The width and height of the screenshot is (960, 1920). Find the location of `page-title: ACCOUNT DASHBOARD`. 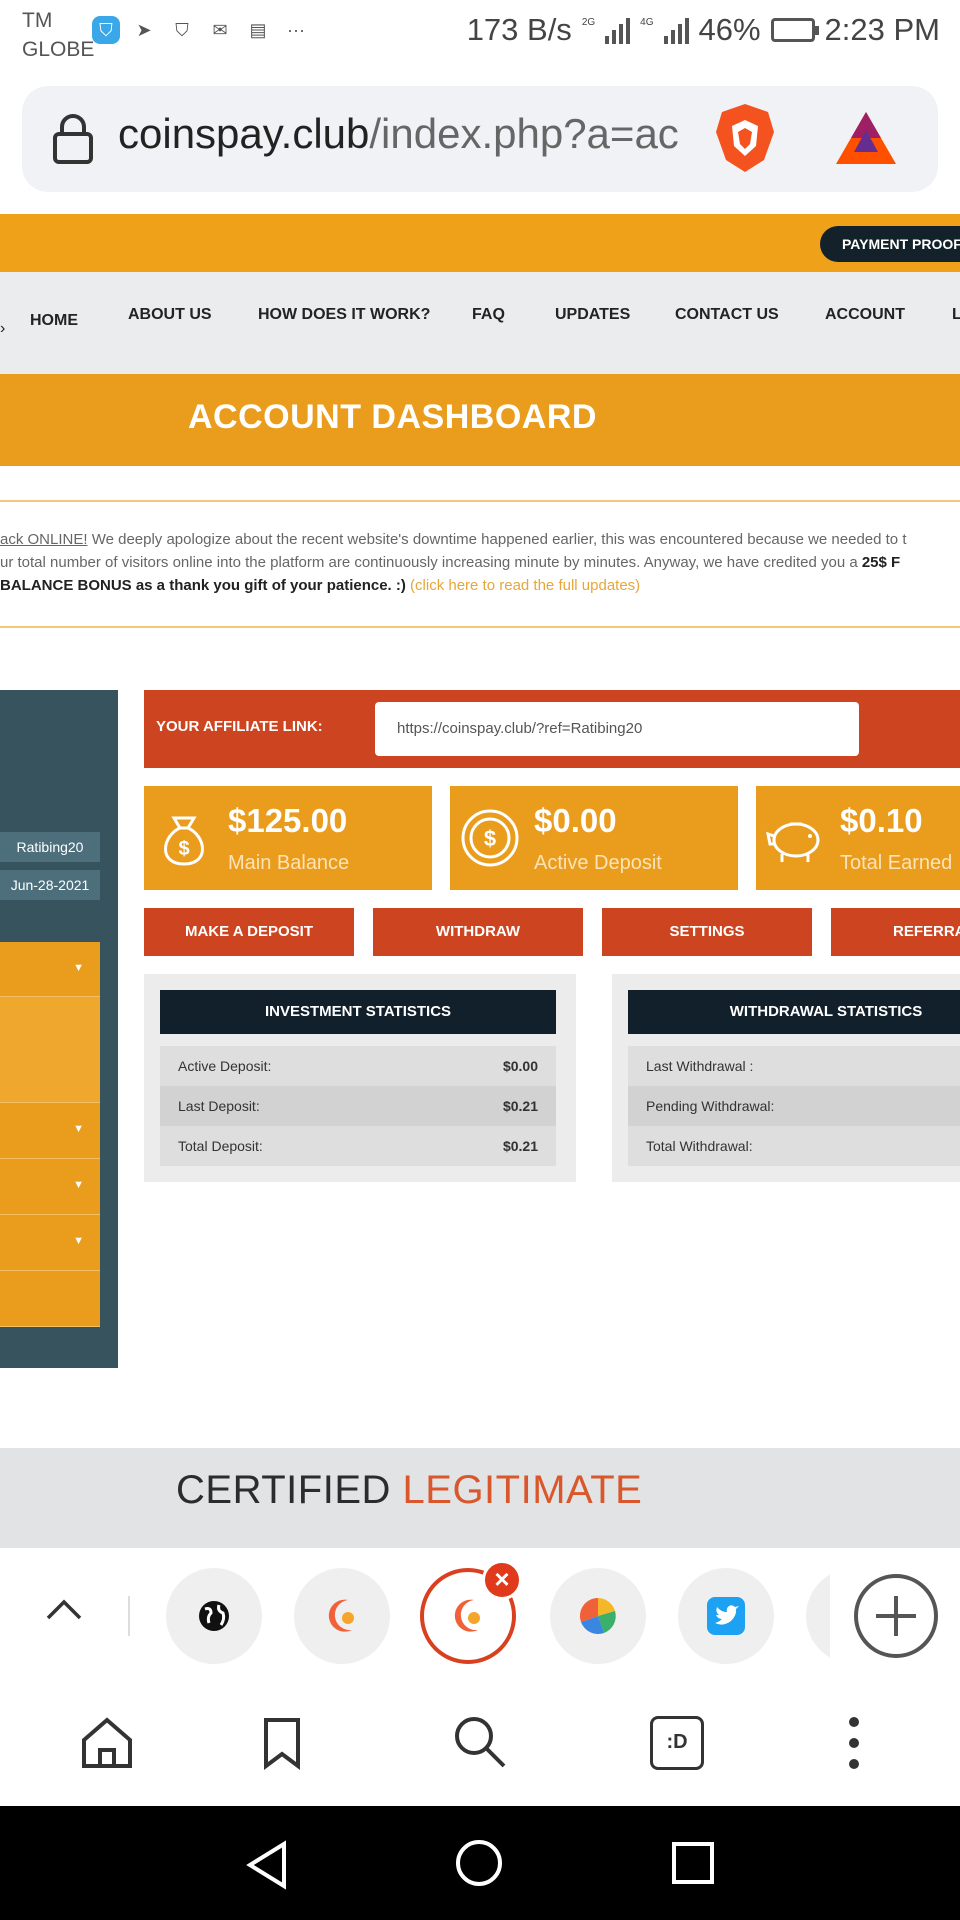

page-title: ACCOUNT DASHBOARD is located at coordinates (392, 417).